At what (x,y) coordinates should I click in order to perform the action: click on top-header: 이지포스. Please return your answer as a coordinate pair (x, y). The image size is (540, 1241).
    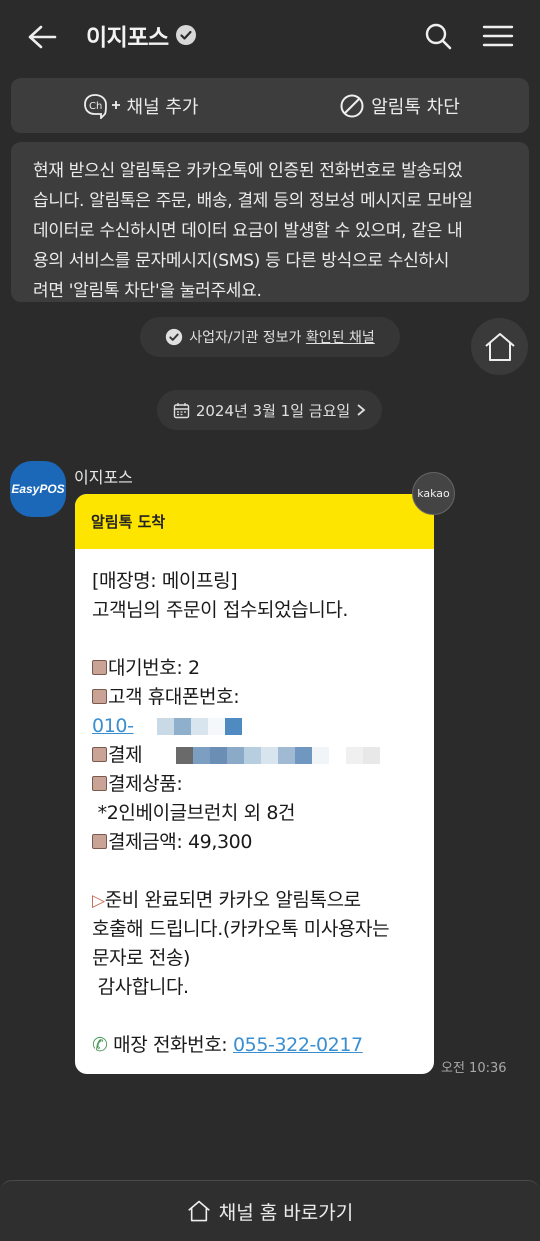
    Looking at the image, I should click on (270, 36).